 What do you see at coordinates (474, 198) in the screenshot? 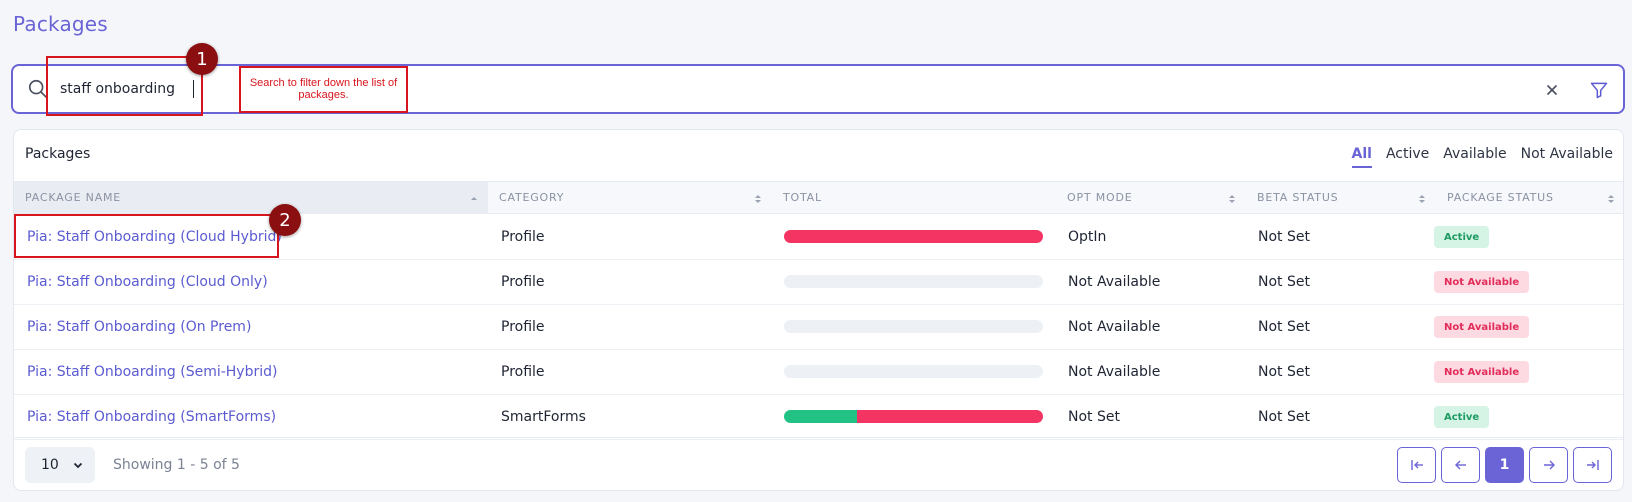
I see `sort-ascending-icon` at bounding box center [474, 198].